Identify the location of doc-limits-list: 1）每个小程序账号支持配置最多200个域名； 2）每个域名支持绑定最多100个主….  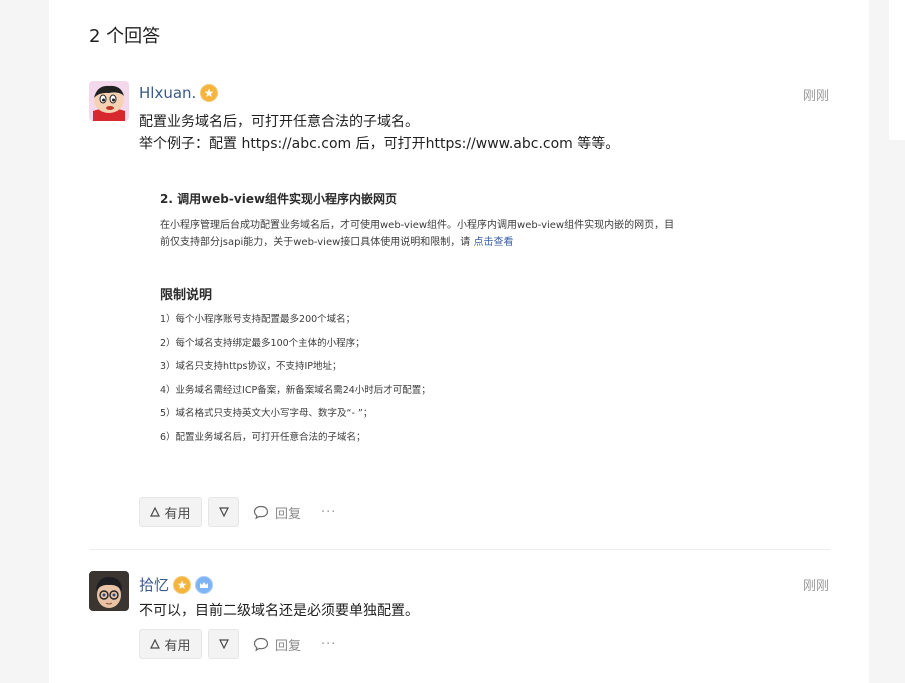
(460, 378).